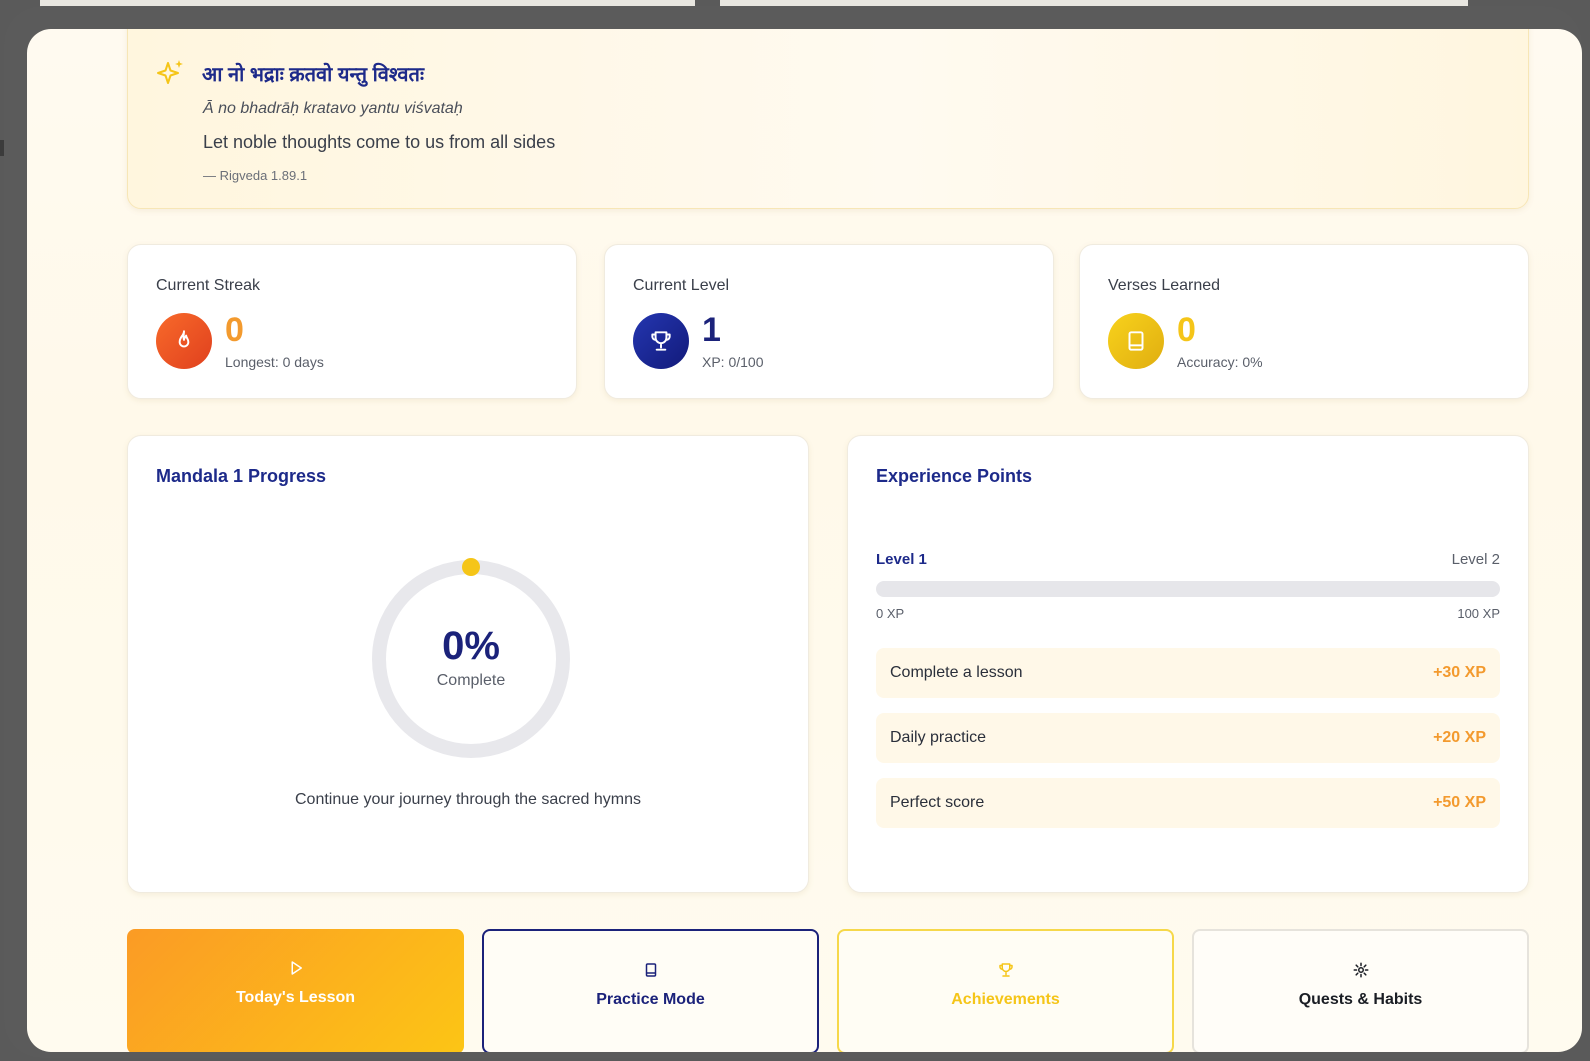 This screenshot has width=1590, height=1061. I want to click on button-label: Quests & Habits, so click(1360, 999).